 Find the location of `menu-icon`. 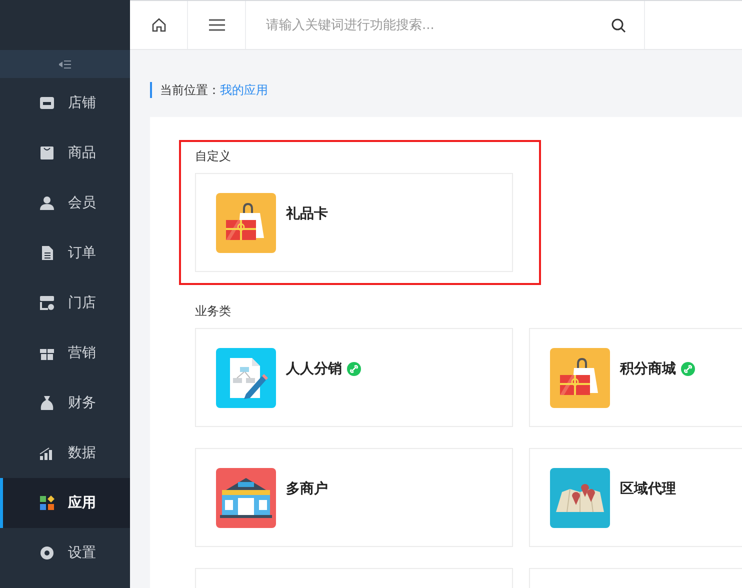

menu-icon is located at coordinates (216, 25).